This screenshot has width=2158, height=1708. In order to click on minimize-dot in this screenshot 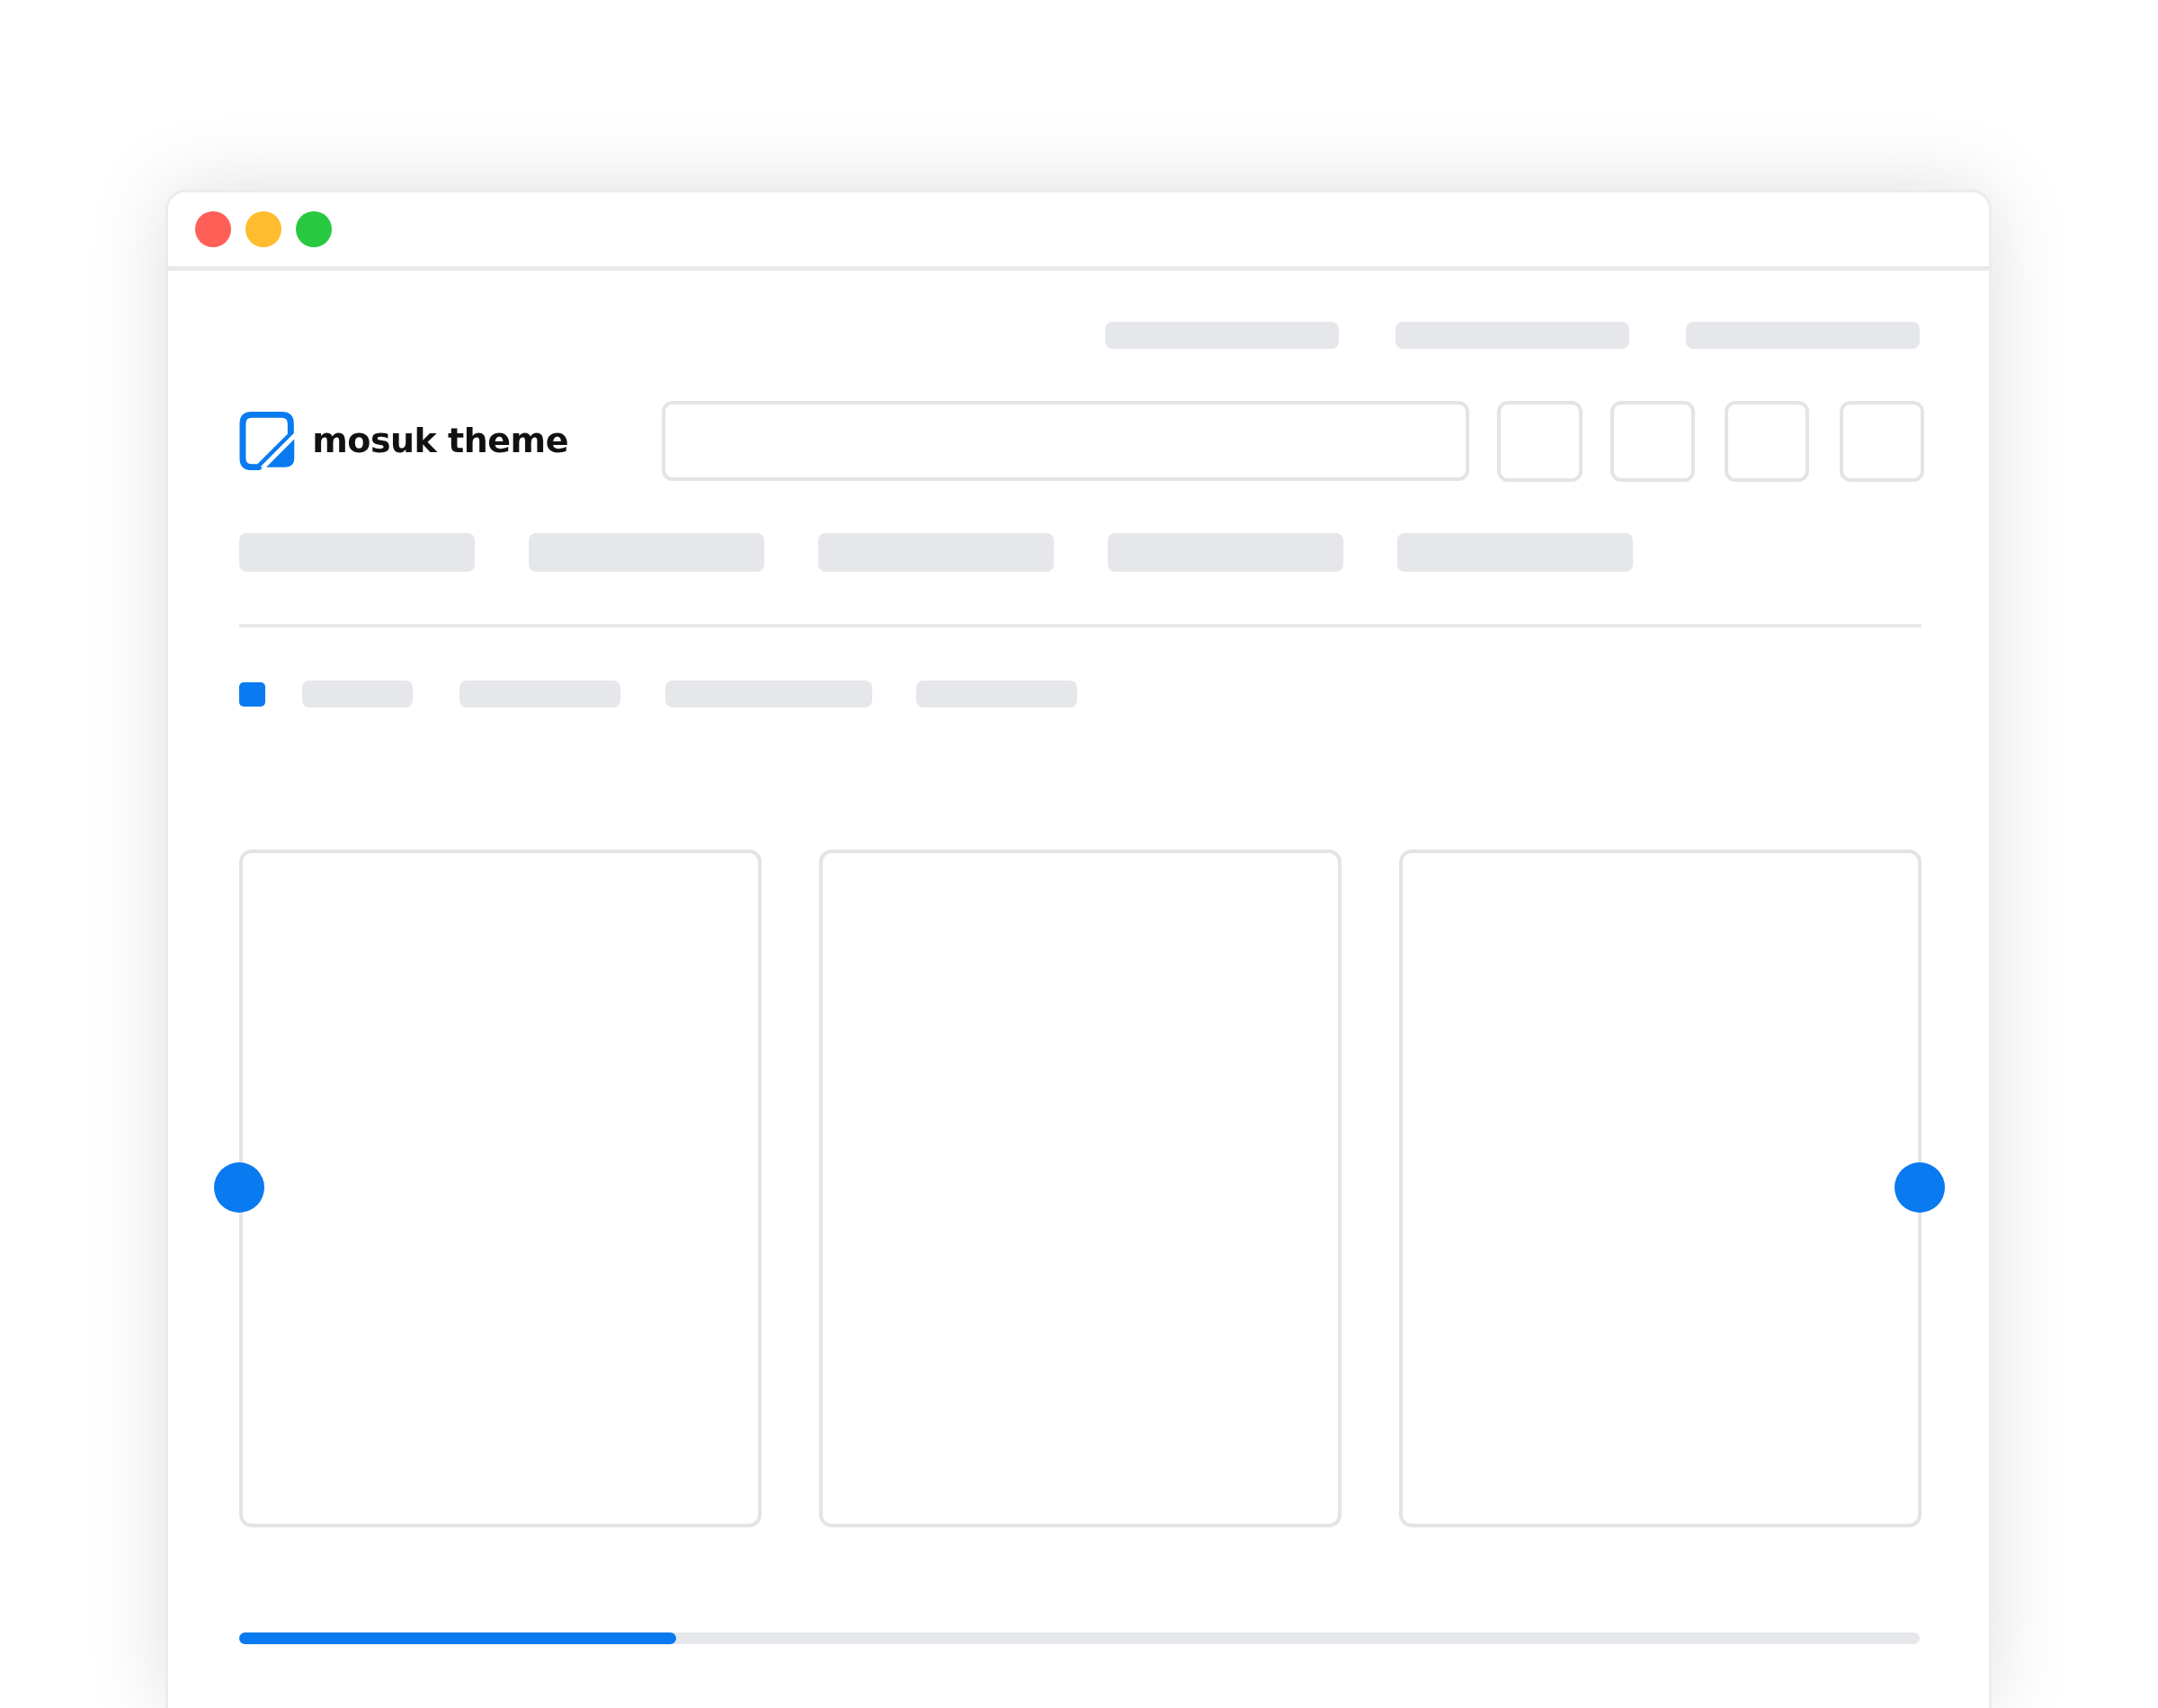, I will do `click(263, 229)`.